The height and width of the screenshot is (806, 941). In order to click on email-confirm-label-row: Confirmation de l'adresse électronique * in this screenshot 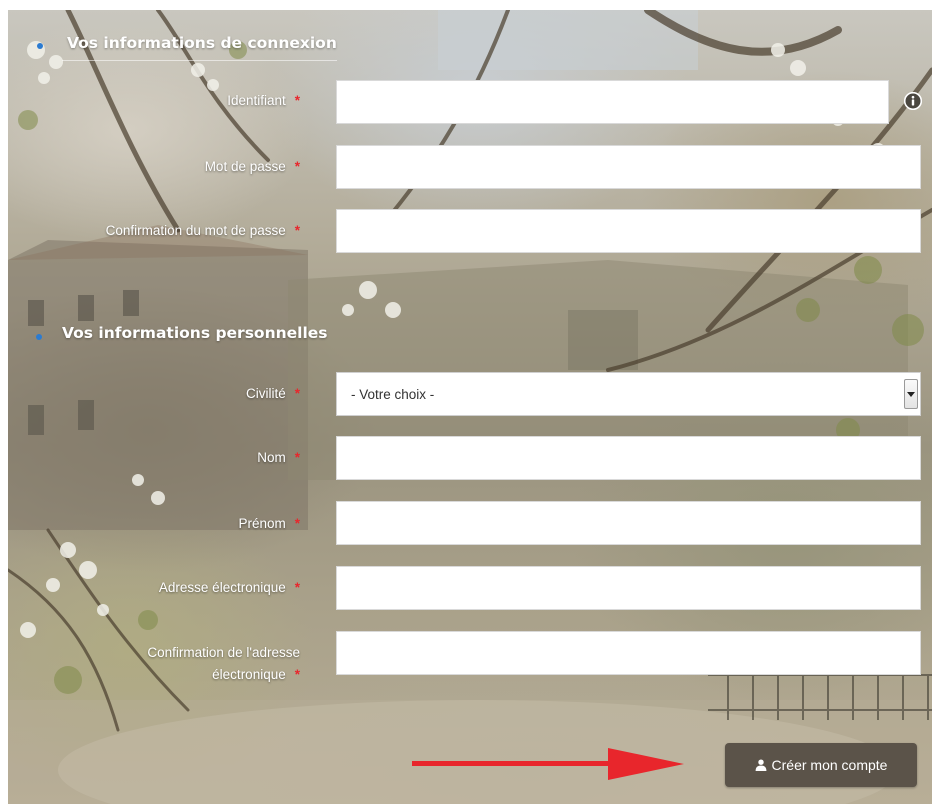, I will do `click(150, 664)`.